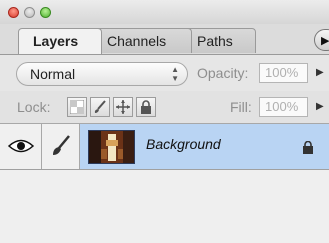 This screenshot has height=243, width=329. Describe the element at coordinates (283, 73) in the screenshot. I see `opacity-input: 100%` at that location.